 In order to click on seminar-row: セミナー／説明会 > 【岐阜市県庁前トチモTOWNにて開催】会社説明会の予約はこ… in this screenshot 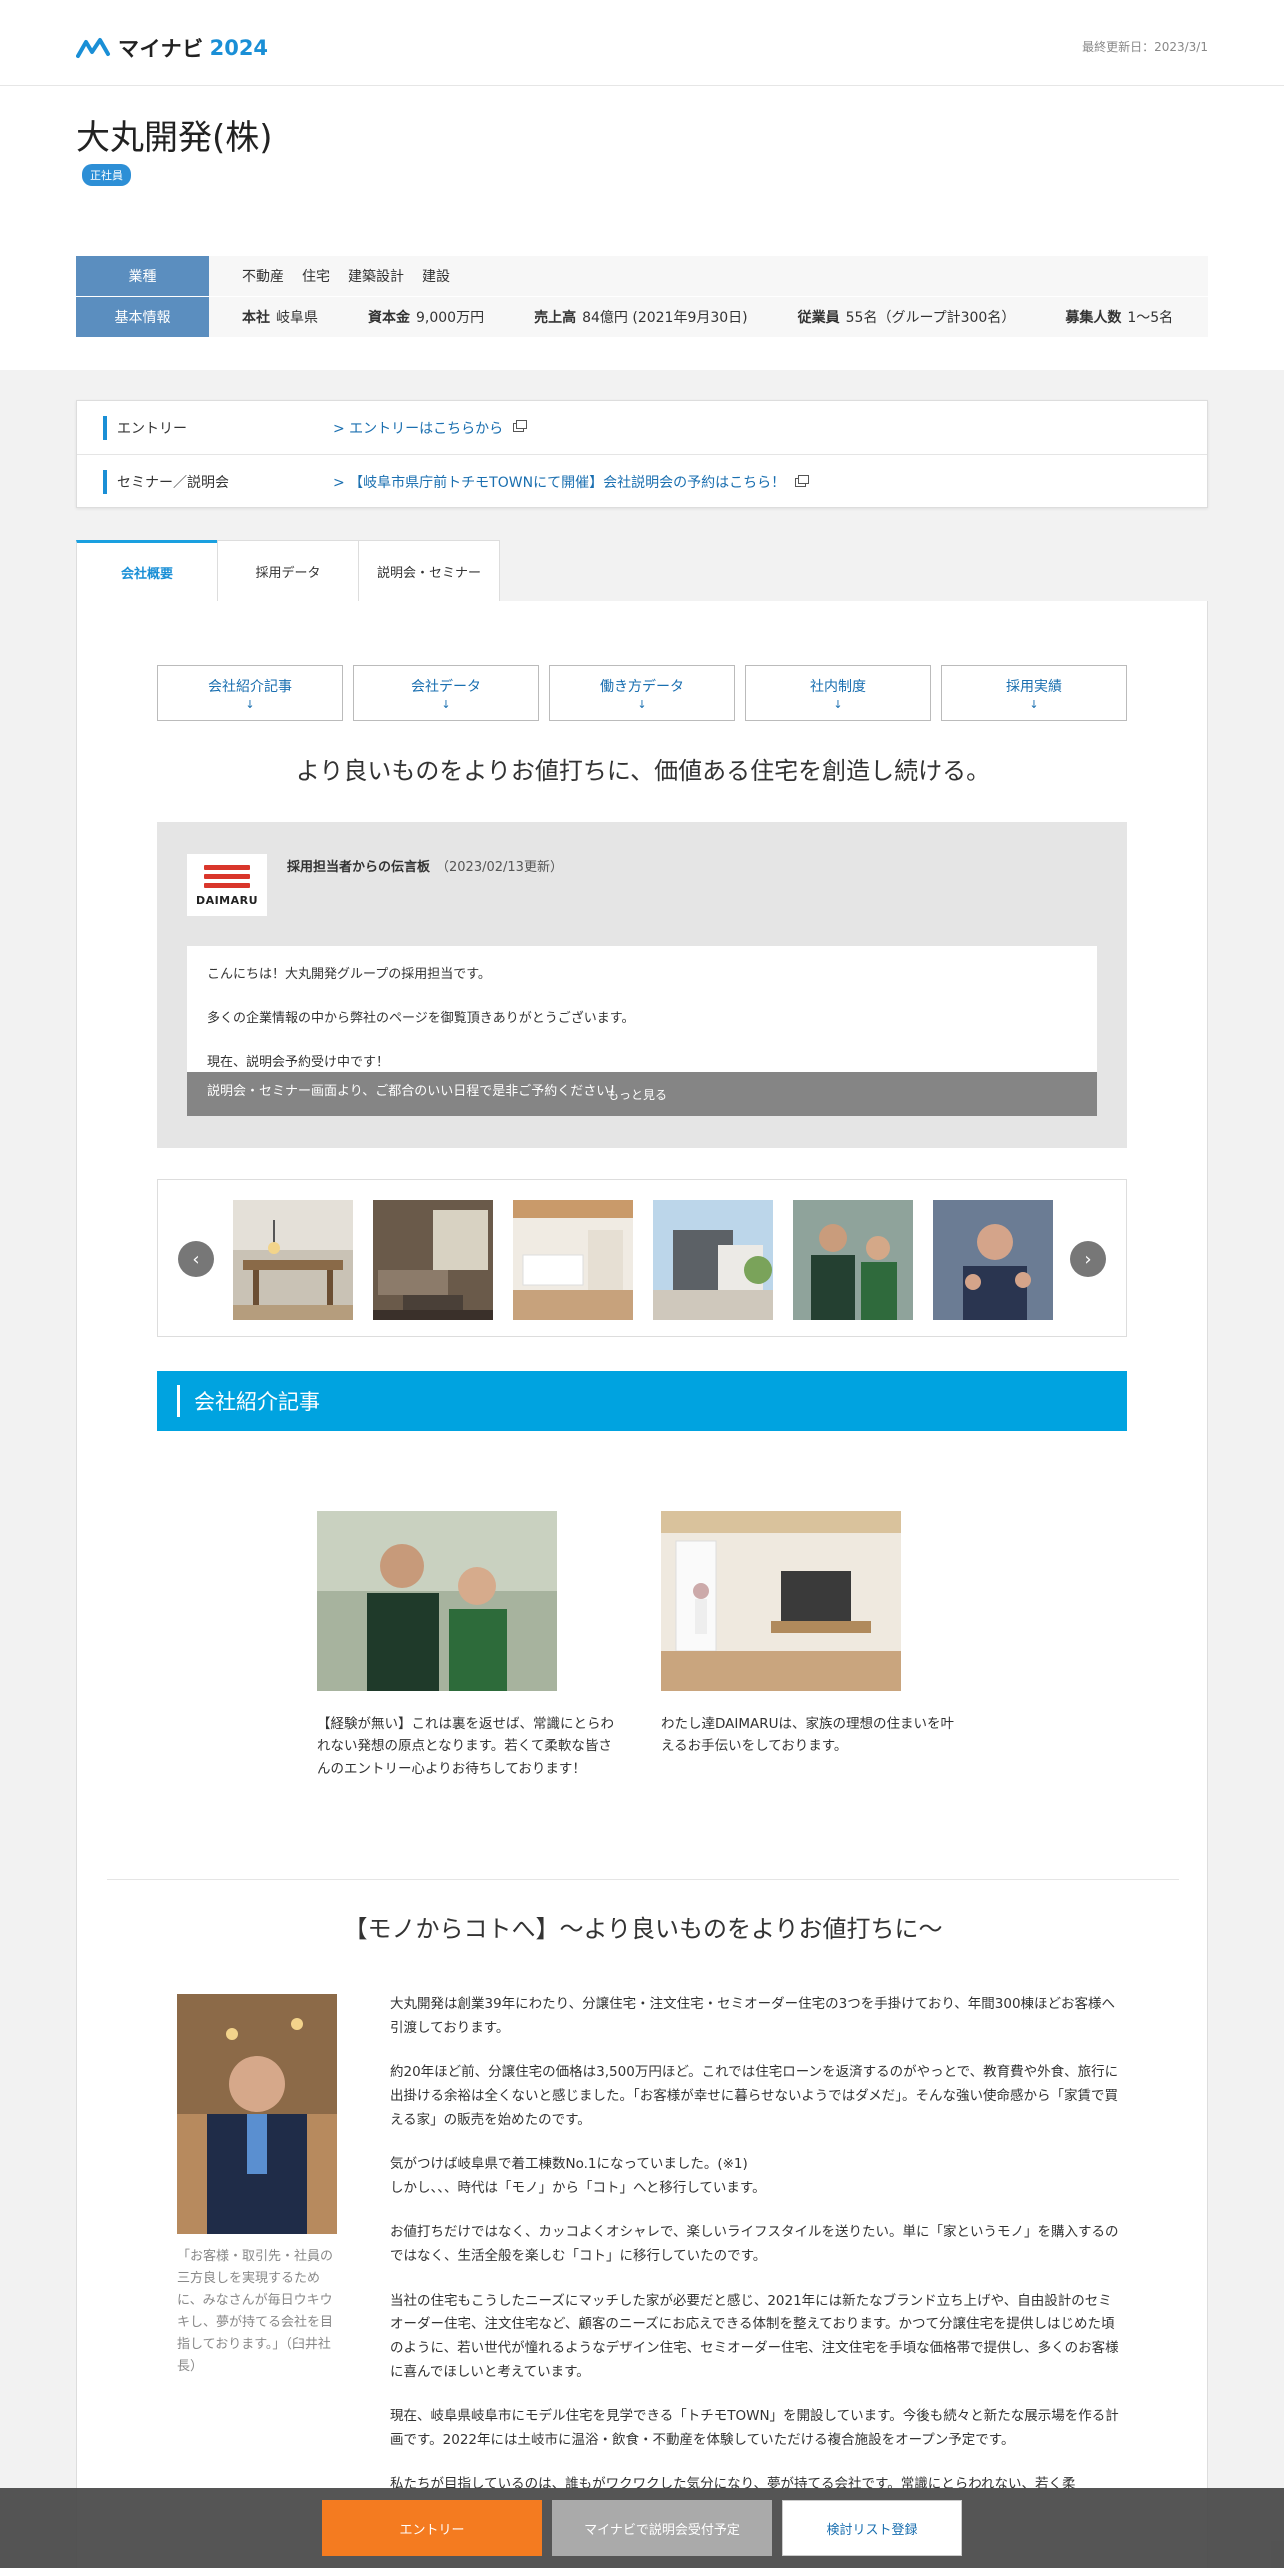, I will do `click(642, 482)`.